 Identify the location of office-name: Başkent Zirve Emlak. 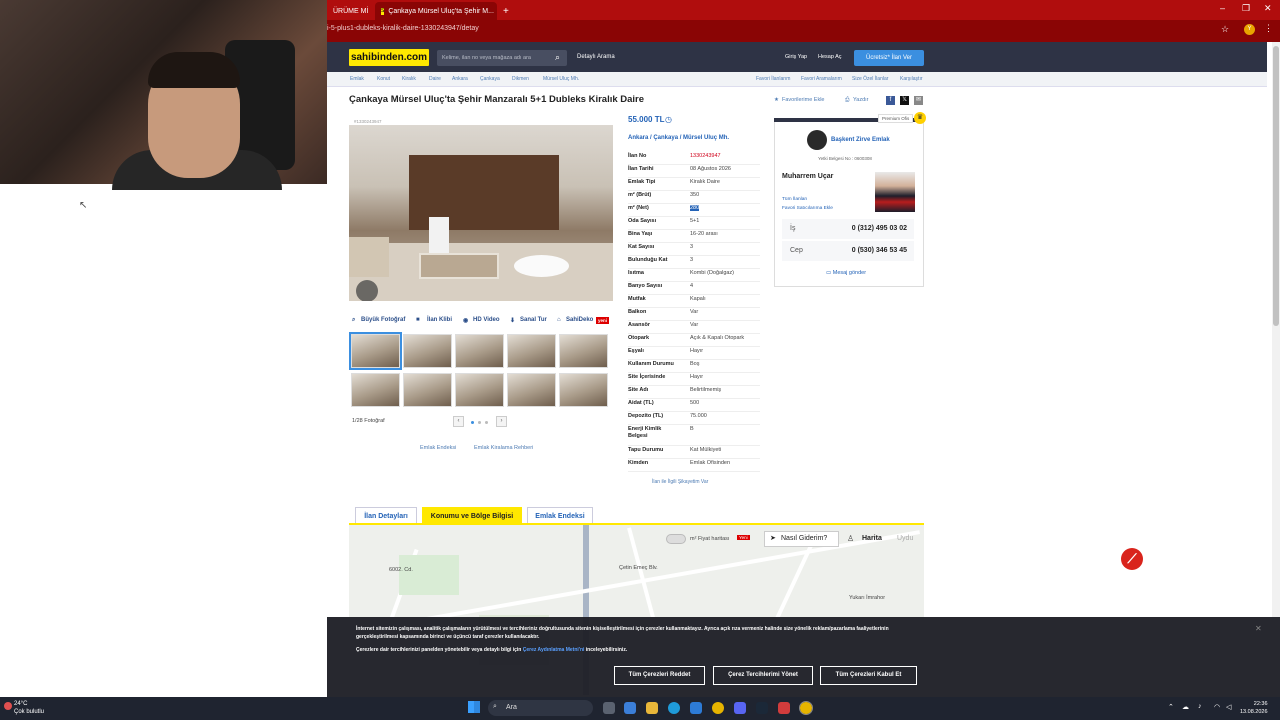
(860, 140).